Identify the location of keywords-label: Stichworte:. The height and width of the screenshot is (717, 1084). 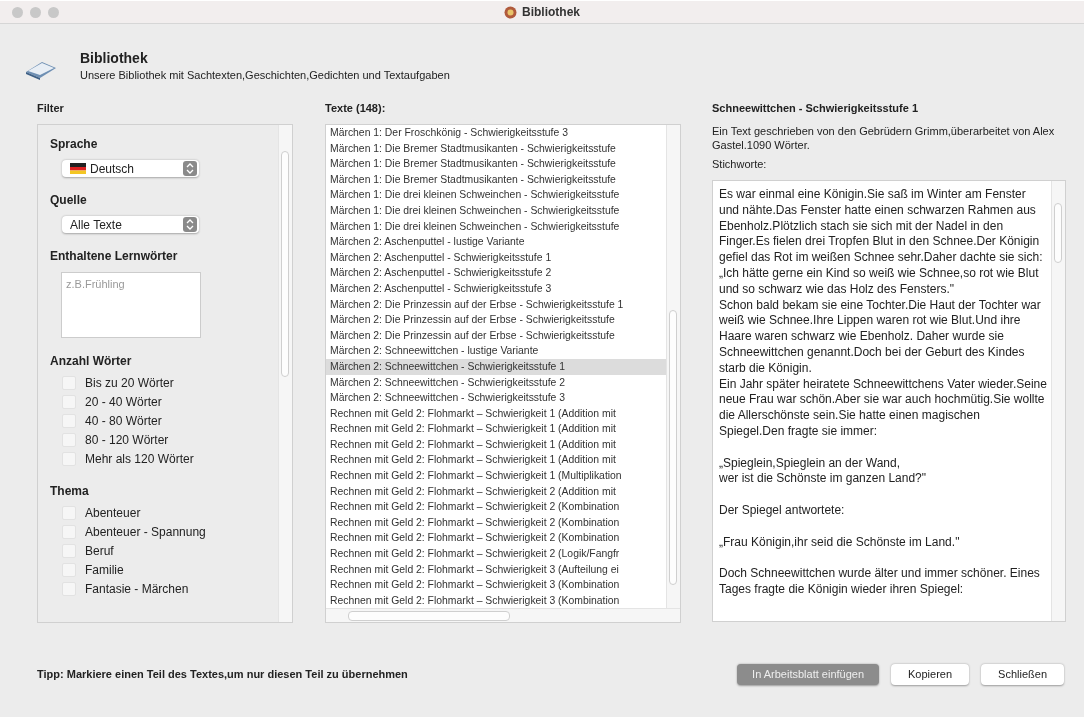
(740, 165).